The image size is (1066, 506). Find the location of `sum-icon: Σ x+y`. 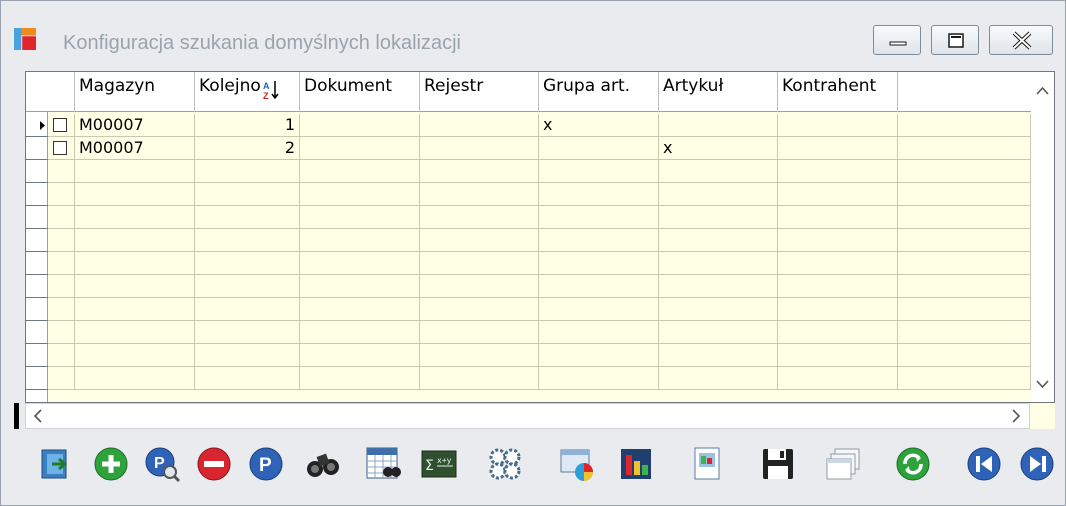

sum-icon: Σ x+y is located at coordinates (439, 464).